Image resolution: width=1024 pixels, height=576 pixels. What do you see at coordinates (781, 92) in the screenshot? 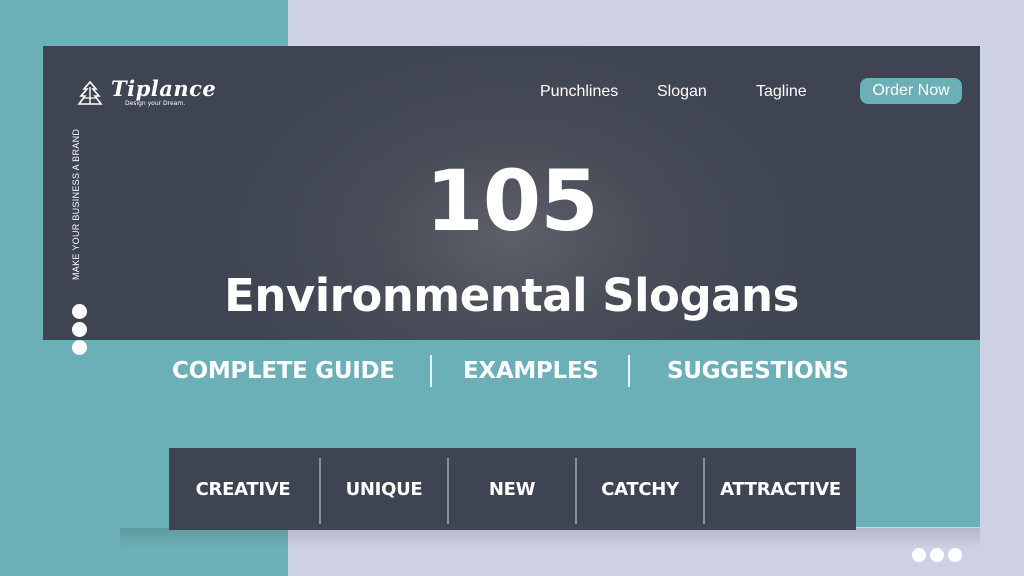
I see `nav-item-tagline: Tagline` at bounding box center [781, 92].